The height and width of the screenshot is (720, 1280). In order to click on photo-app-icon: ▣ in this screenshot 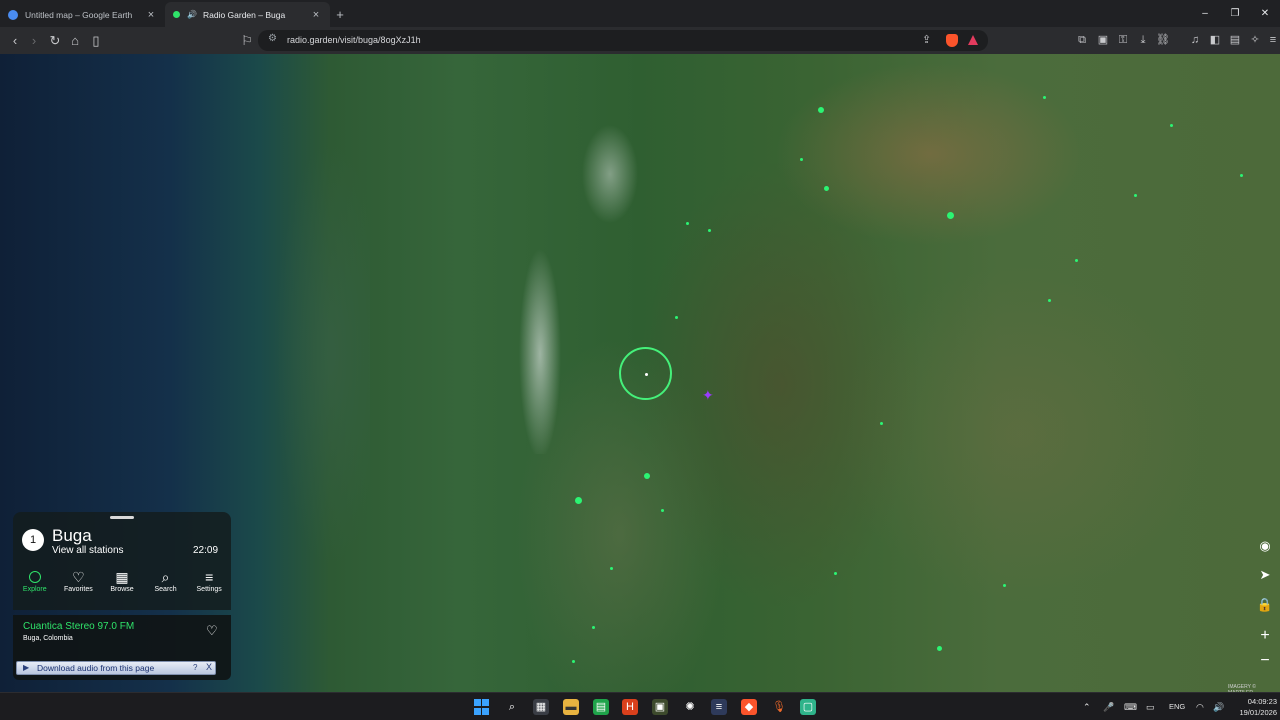, I will do `click(660, 707)`.